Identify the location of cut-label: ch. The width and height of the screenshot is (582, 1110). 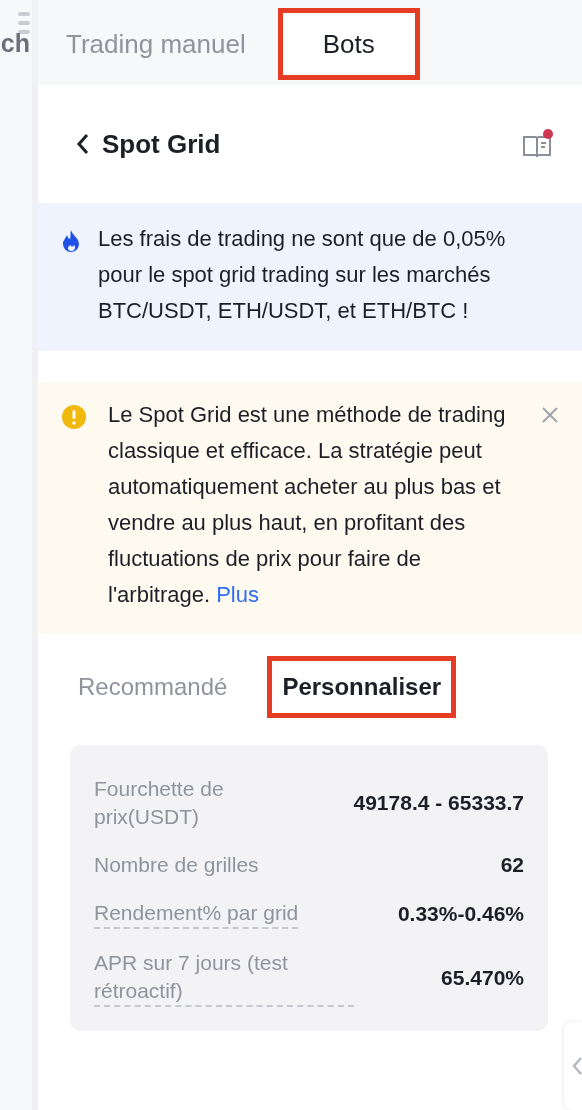
(15, 43).